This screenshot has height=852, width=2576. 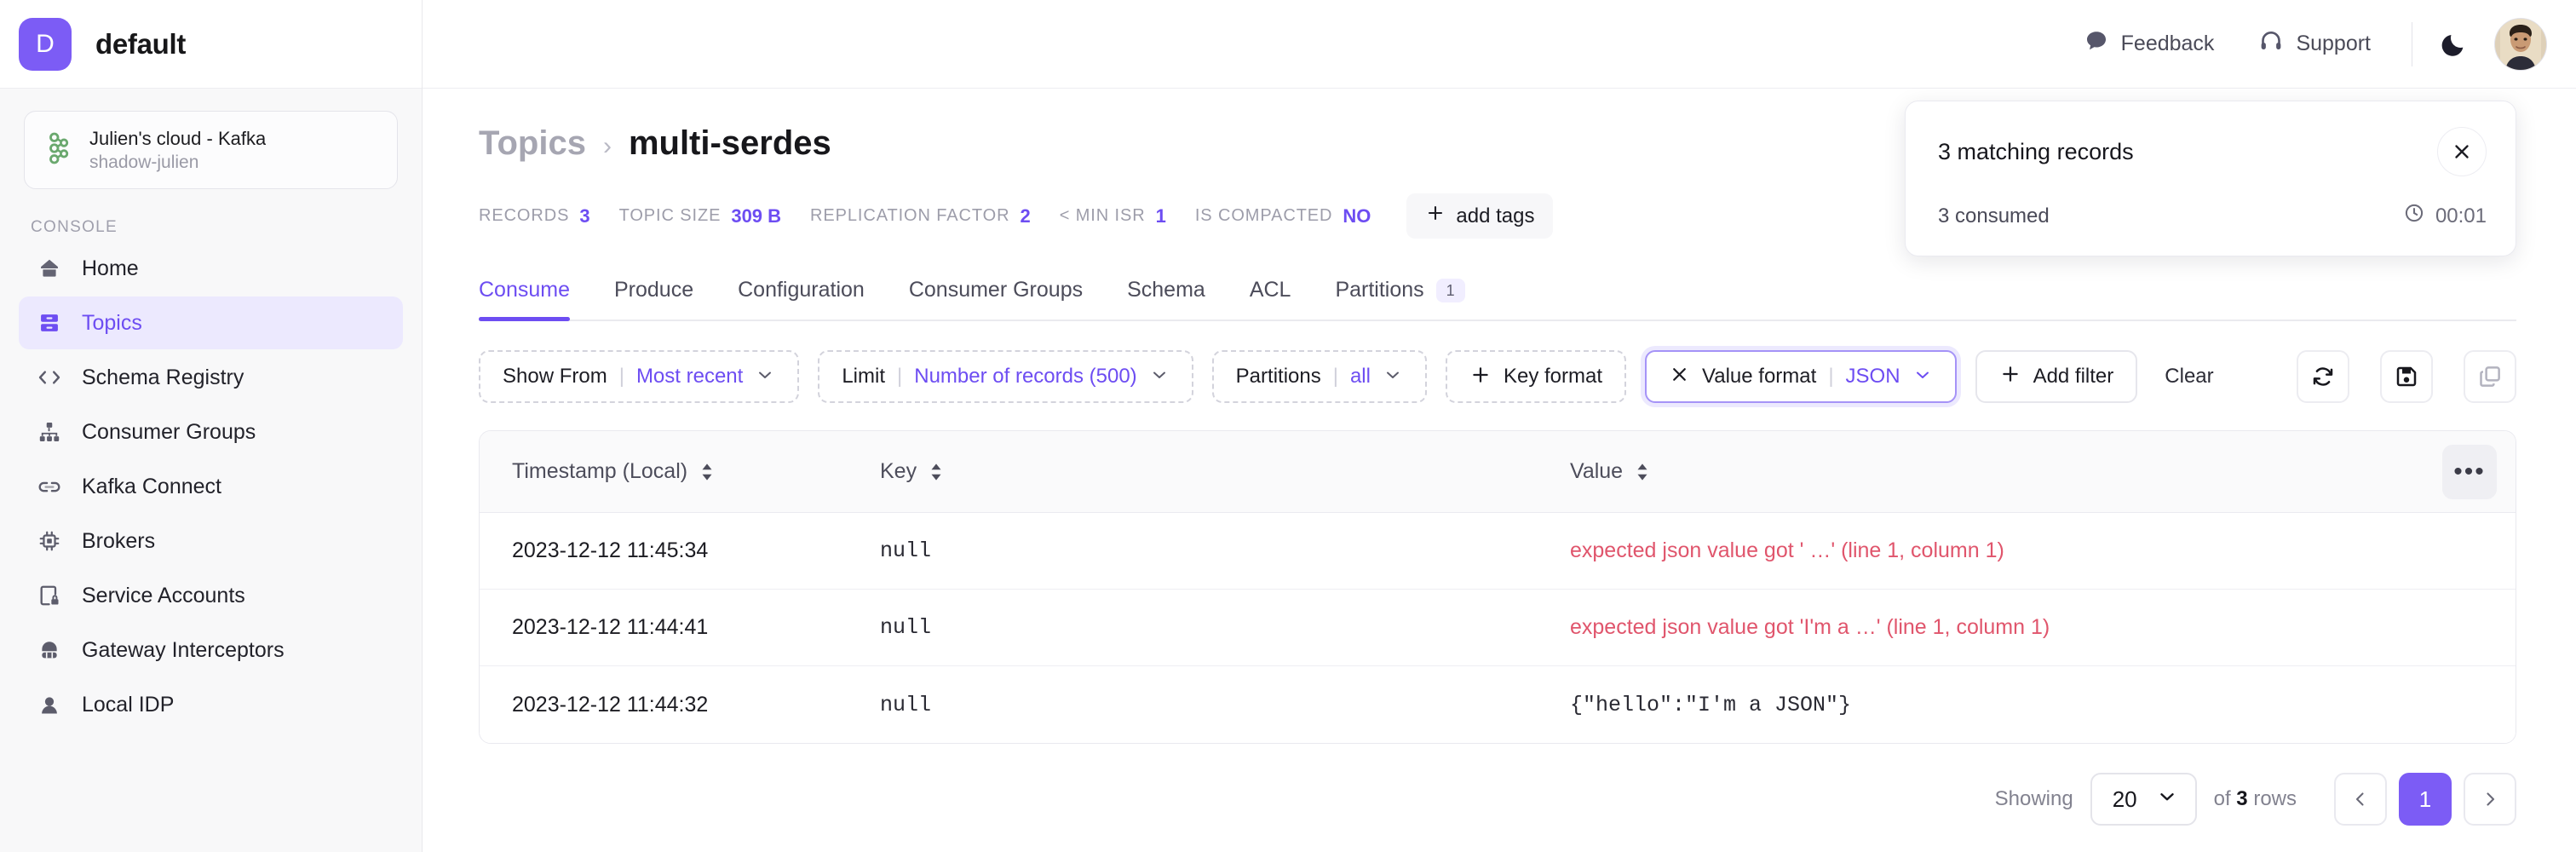 What do you see at coordinates (112, 322) in the screenshot?
I see `sidebar-item-label: Topics` at bounding box center [112, 322].